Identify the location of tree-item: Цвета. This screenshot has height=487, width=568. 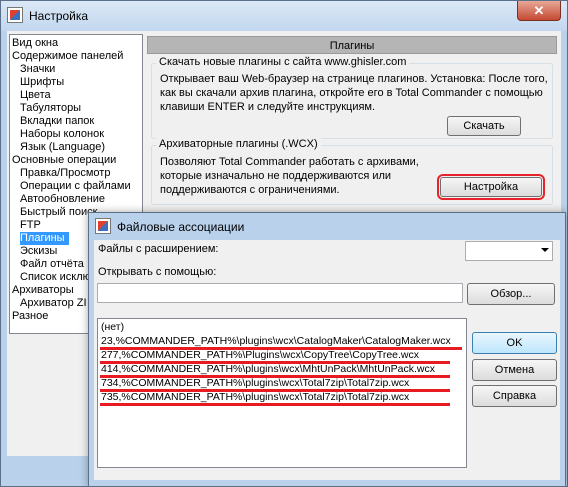
(35, 95).